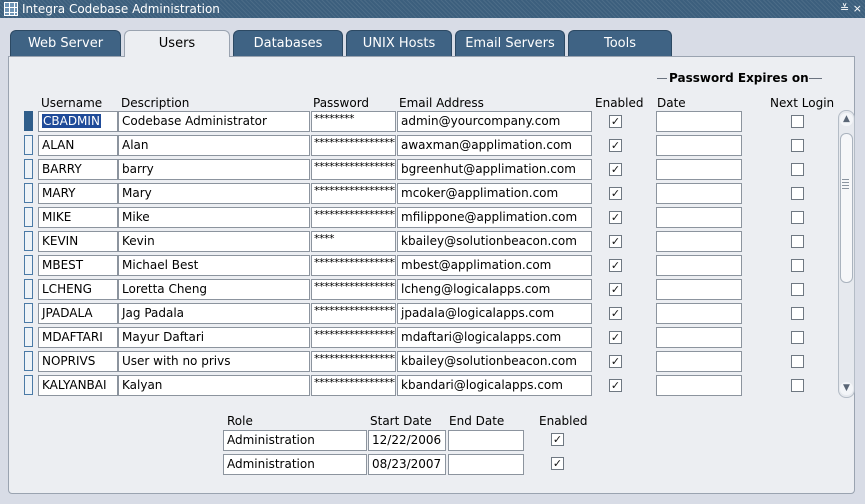 The height and width of the screenshot is (504, 865). I want to click on role-field: Administration, so click(295, 464).